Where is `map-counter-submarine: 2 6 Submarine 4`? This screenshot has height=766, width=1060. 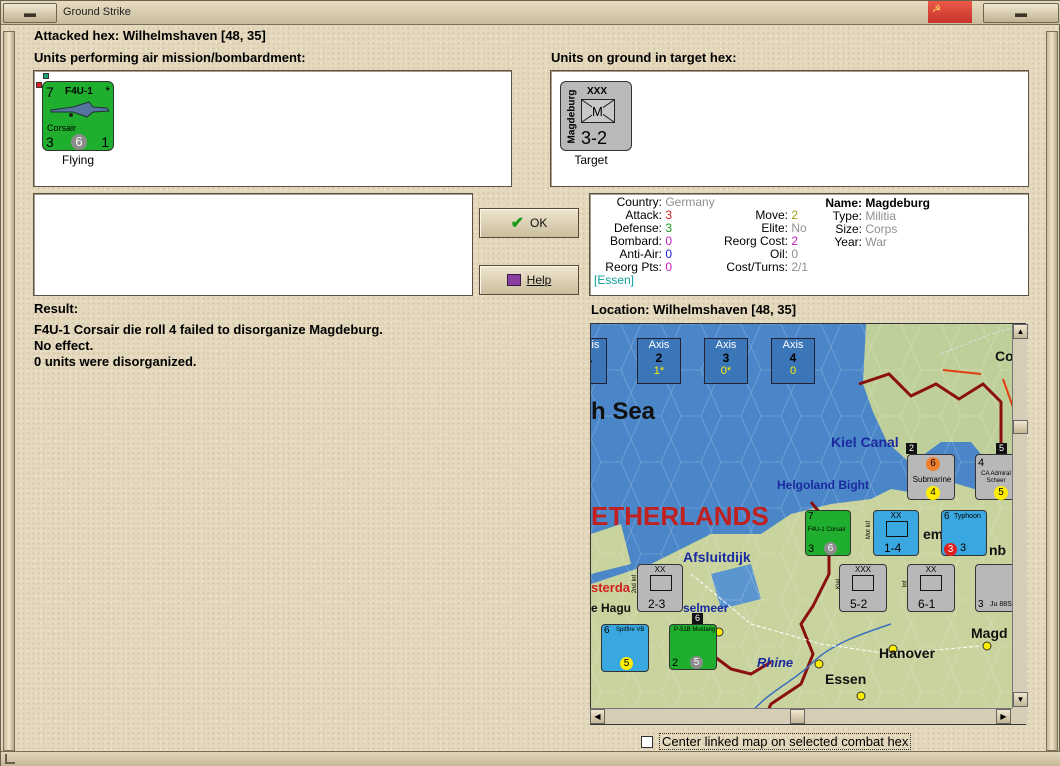 map-counter-submarine: 2 6 Submarine 4 is located at coordinates (930, 471).